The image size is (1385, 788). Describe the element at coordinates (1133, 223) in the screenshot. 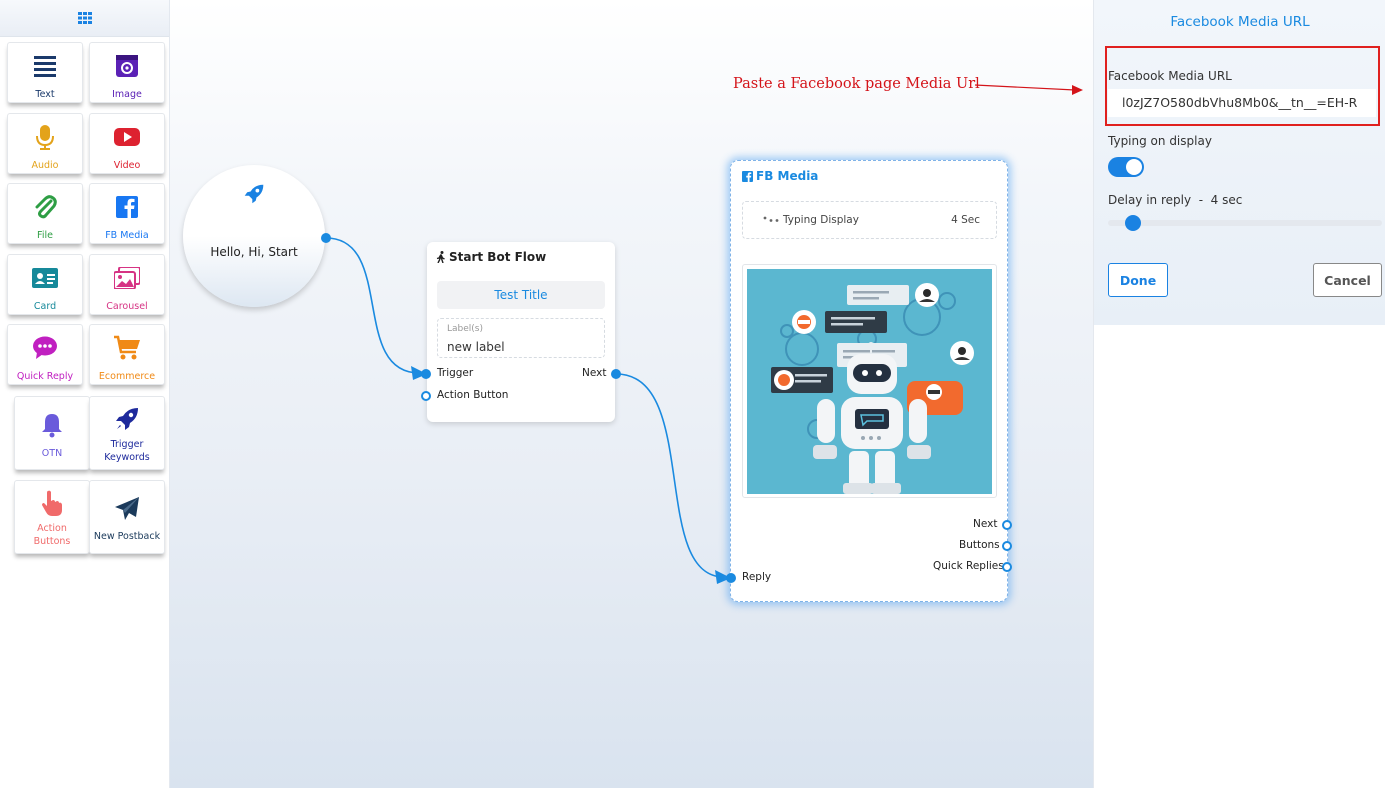

I see `delay-slider-thumb` at that location.